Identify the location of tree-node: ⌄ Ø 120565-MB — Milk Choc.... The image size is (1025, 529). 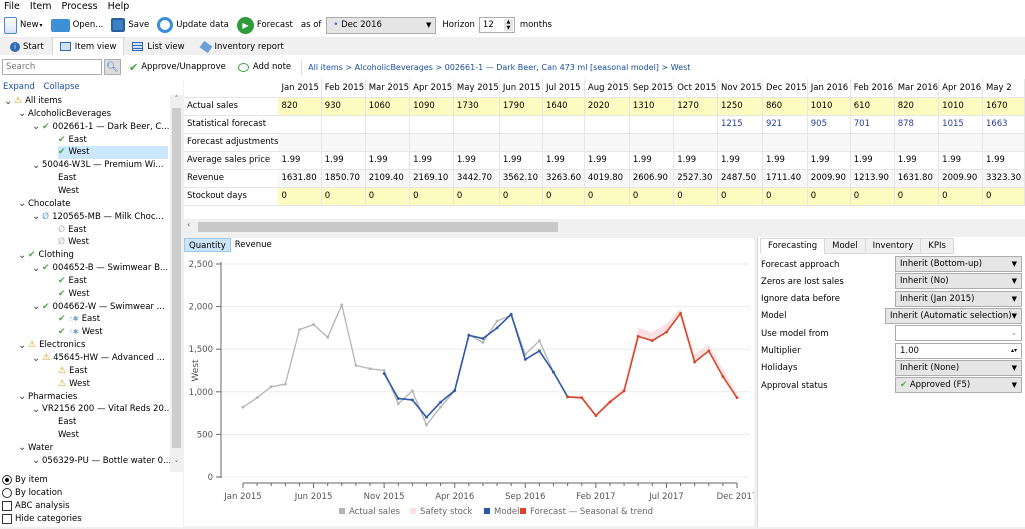
(98, 217).